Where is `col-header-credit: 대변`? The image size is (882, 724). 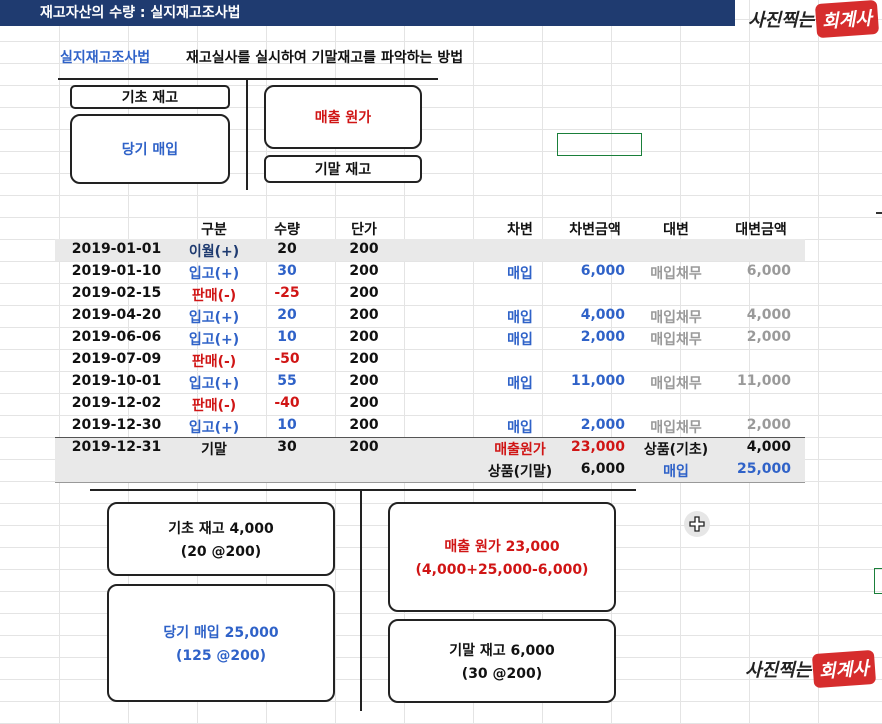 col-header-credit: 대변 is located at coordinates (676, 230).